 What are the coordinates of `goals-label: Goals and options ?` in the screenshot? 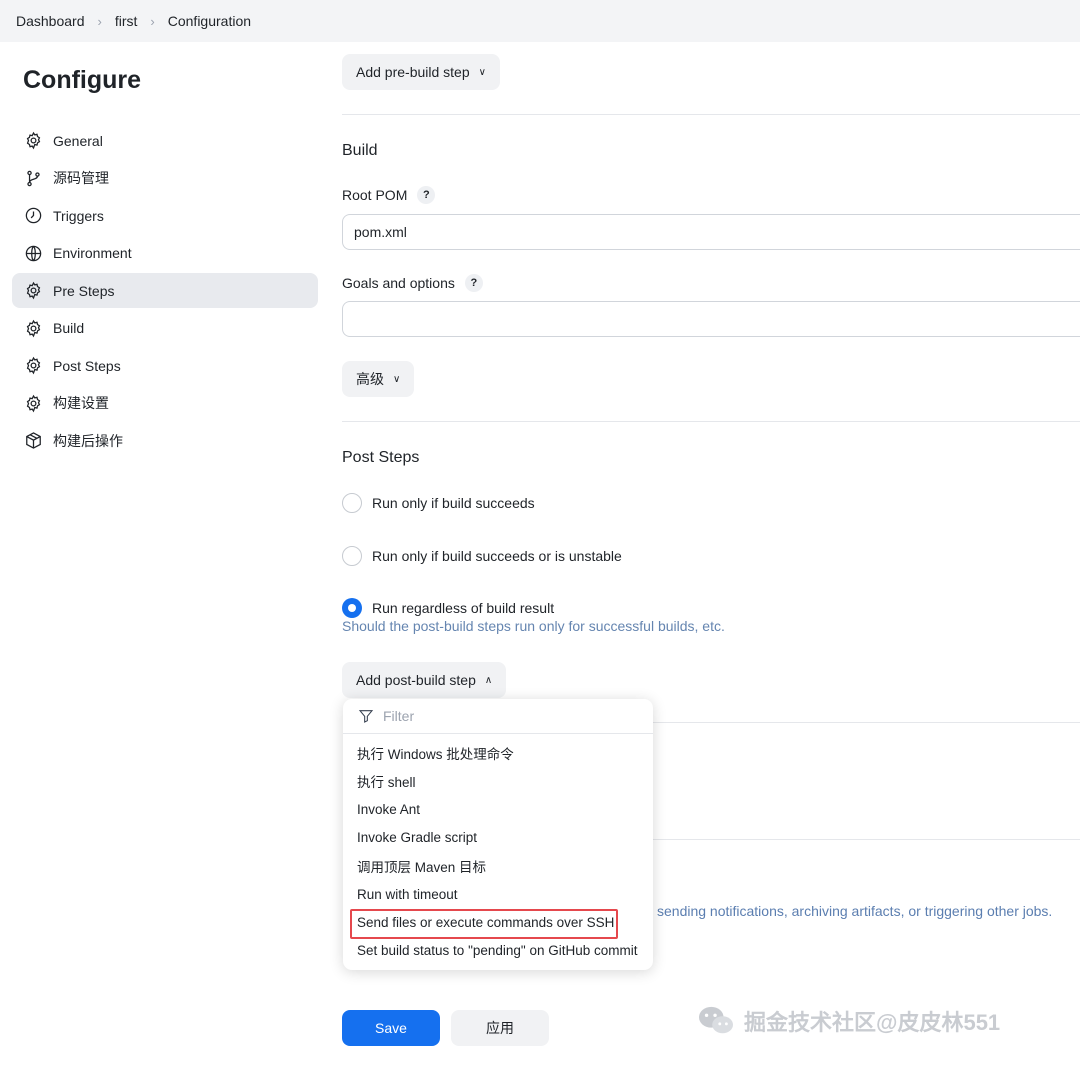 It's located at (412, 283).